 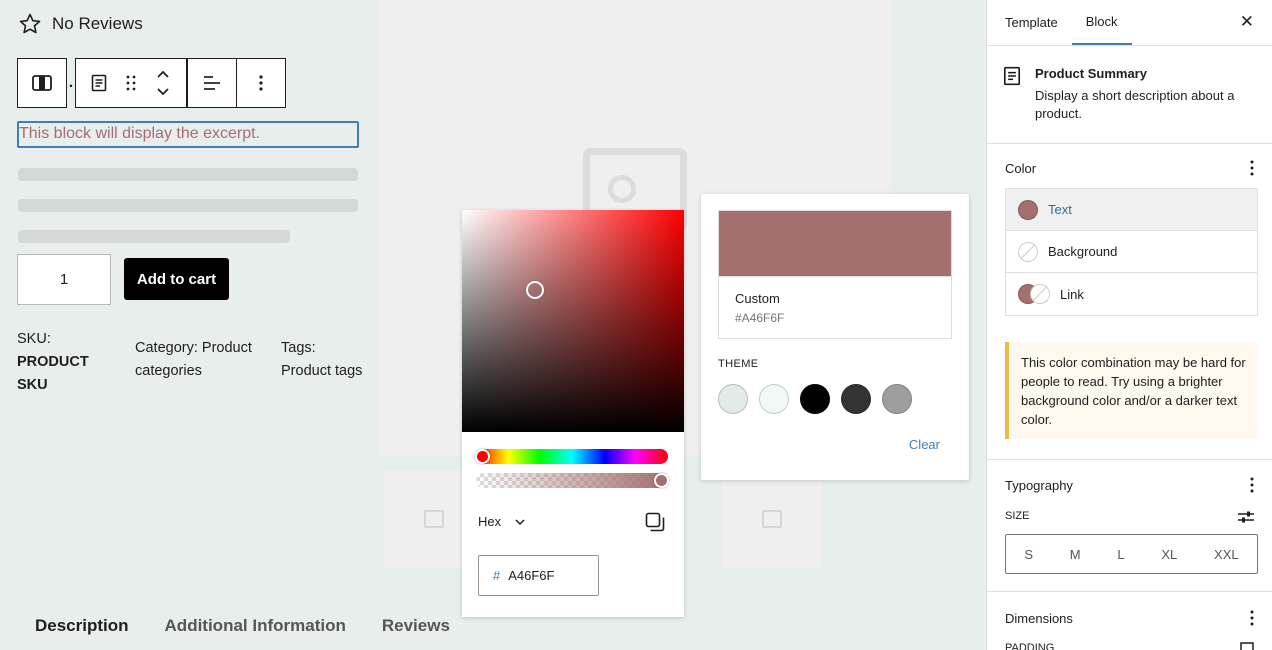 I want to click on align-button, so click(x=212, y=83).